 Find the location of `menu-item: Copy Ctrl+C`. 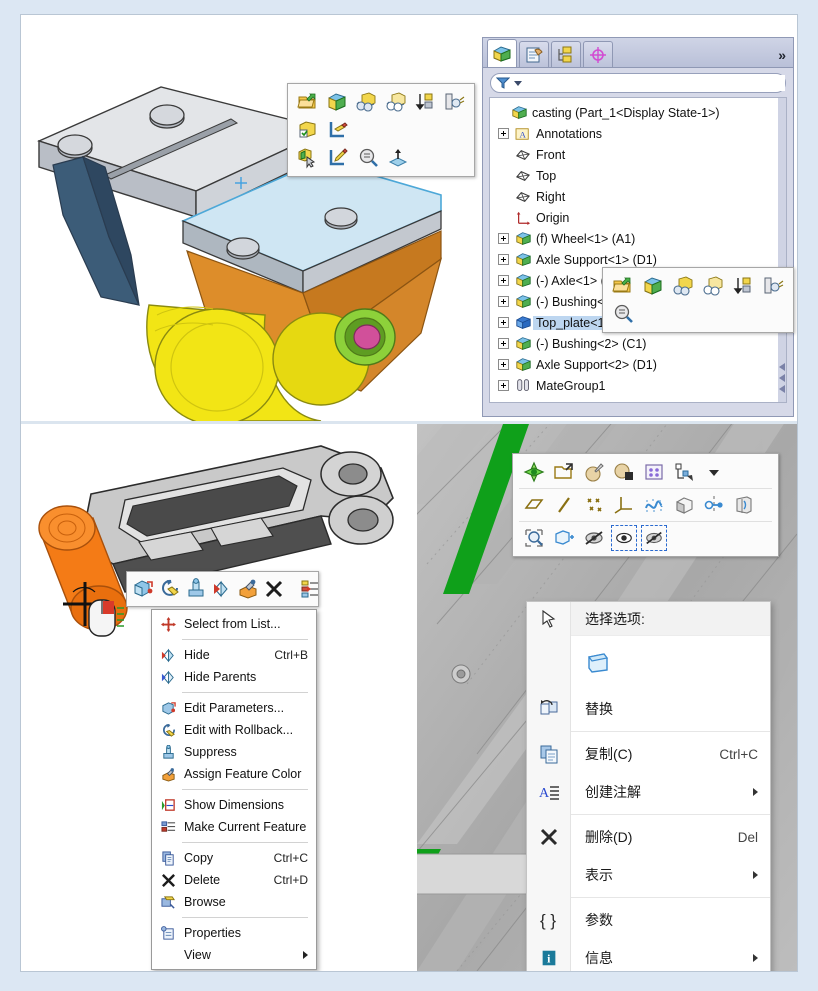

menu-item: Copy Ctrl+C is located at coordinates (234, 858).